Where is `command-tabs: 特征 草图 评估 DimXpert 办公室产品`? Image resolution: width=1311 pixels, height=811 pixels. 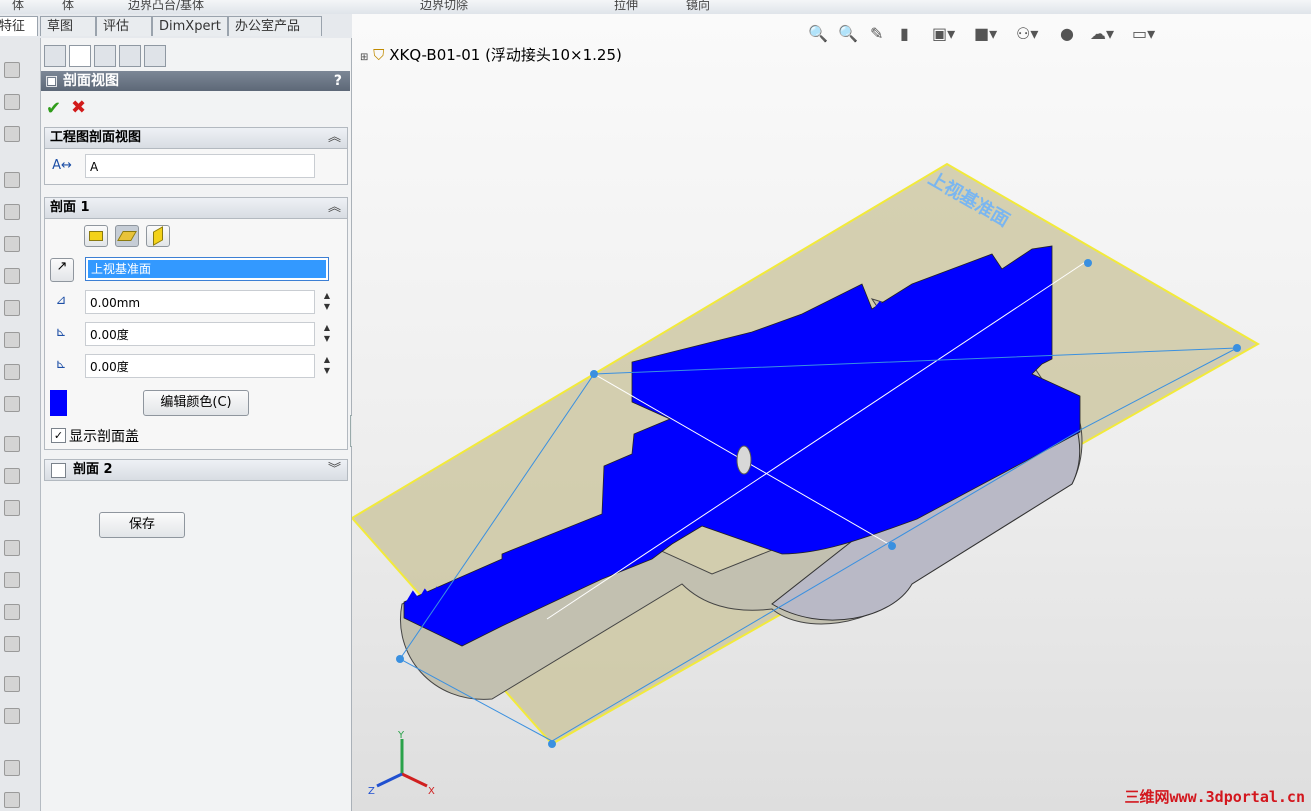 command-tabs: 特征 草图 评估 DimXpert 办公室产品 is located at coordinates (176, 26).